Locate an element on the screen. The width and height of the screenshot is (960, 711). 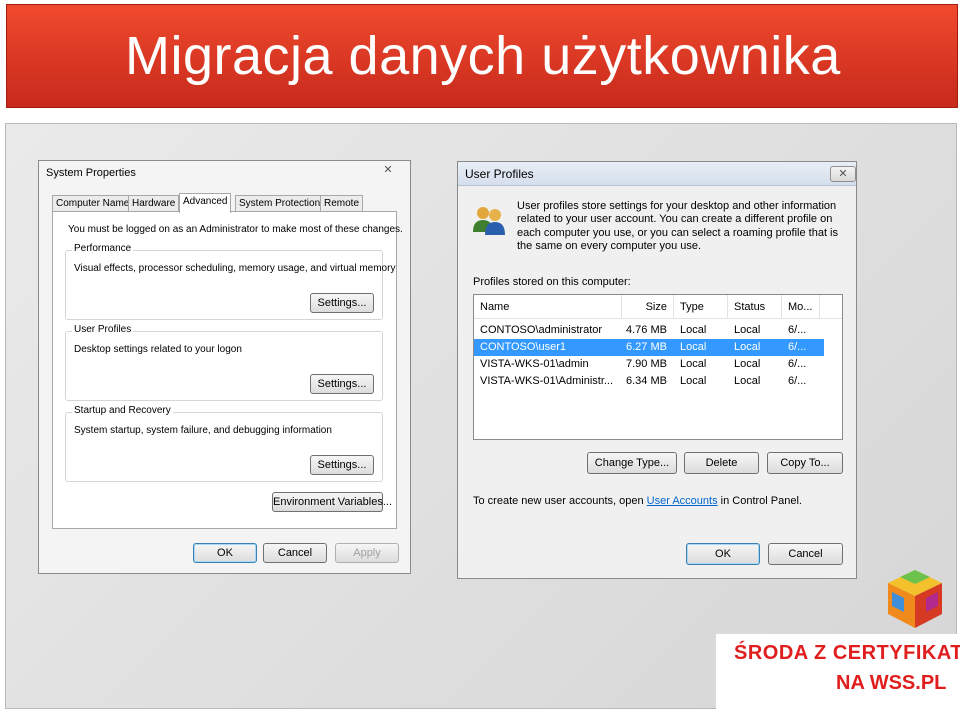
brand-line-1: ŚRODA Z CERTYFIKATEM is located at coordinates (847, 653).